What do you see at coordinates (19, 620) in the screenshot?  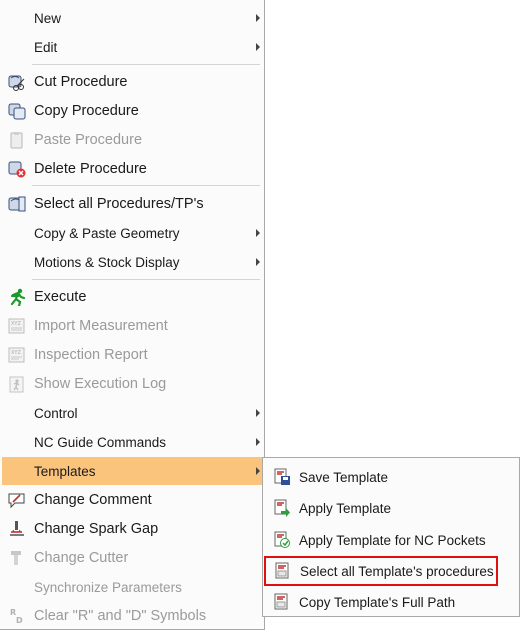 I see `svg-text: D` at bounding box center [19, 620].